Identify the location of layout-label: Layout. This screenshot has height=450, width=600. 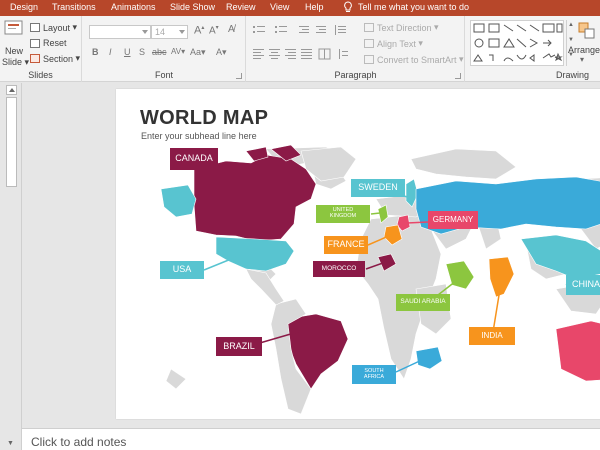
(57, 27).